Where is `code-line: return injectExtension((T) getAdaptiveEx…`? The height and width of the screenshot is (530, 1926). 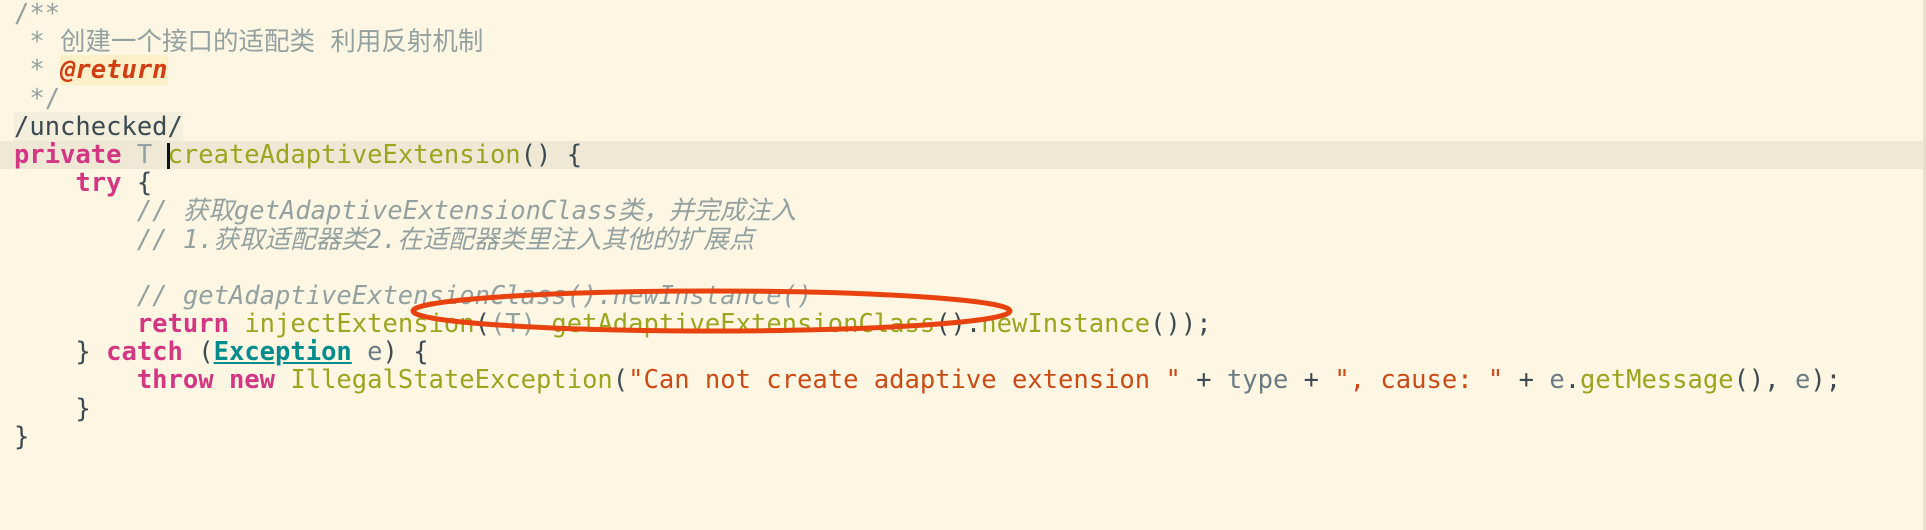 code-line: return injectExtension((T) getAdaptiveEx… is located at coordinates (963, 324).